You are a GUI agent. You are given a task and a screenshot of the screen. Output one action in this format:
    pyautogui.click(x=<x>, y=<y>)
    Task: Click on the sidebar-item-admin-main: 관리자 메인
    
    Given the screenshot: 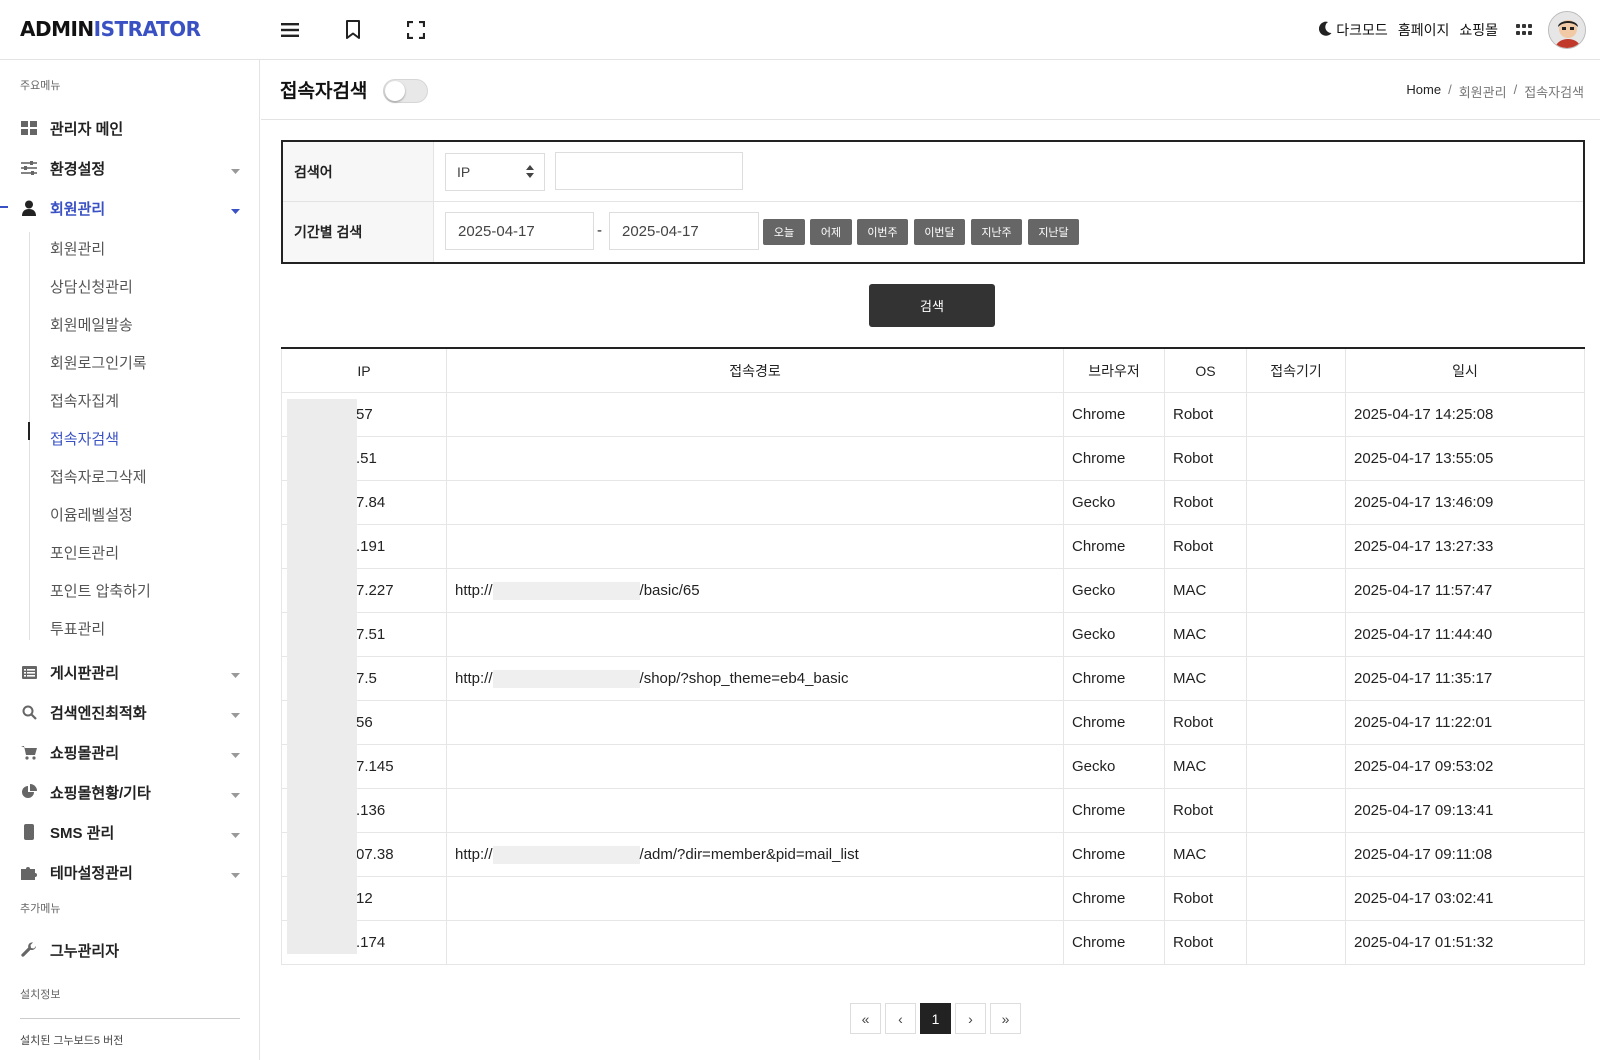 What is the action you would take?
    pyautogui.click(x=130, y=128)
    